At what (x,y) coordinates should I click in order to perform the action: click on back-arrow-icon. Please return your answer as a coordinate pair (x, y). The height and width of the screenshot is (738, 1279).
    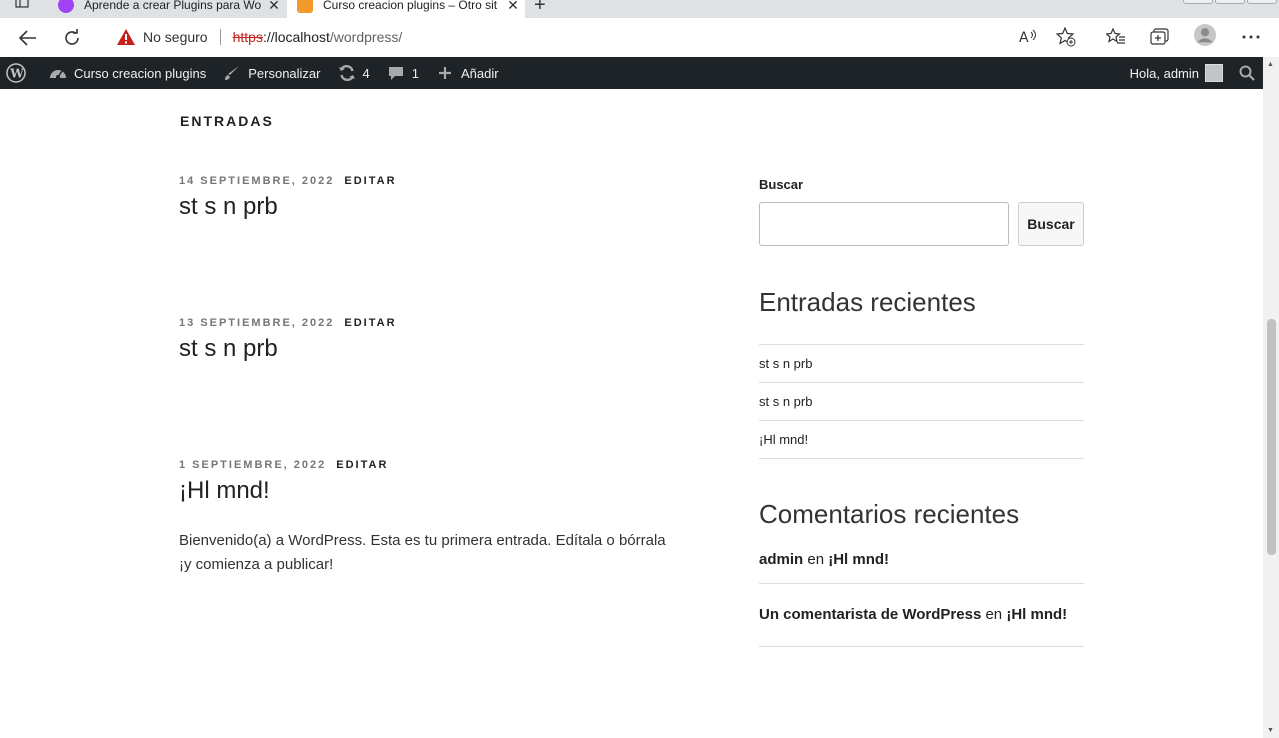
    Looking at the image, I should click on (27, 38).